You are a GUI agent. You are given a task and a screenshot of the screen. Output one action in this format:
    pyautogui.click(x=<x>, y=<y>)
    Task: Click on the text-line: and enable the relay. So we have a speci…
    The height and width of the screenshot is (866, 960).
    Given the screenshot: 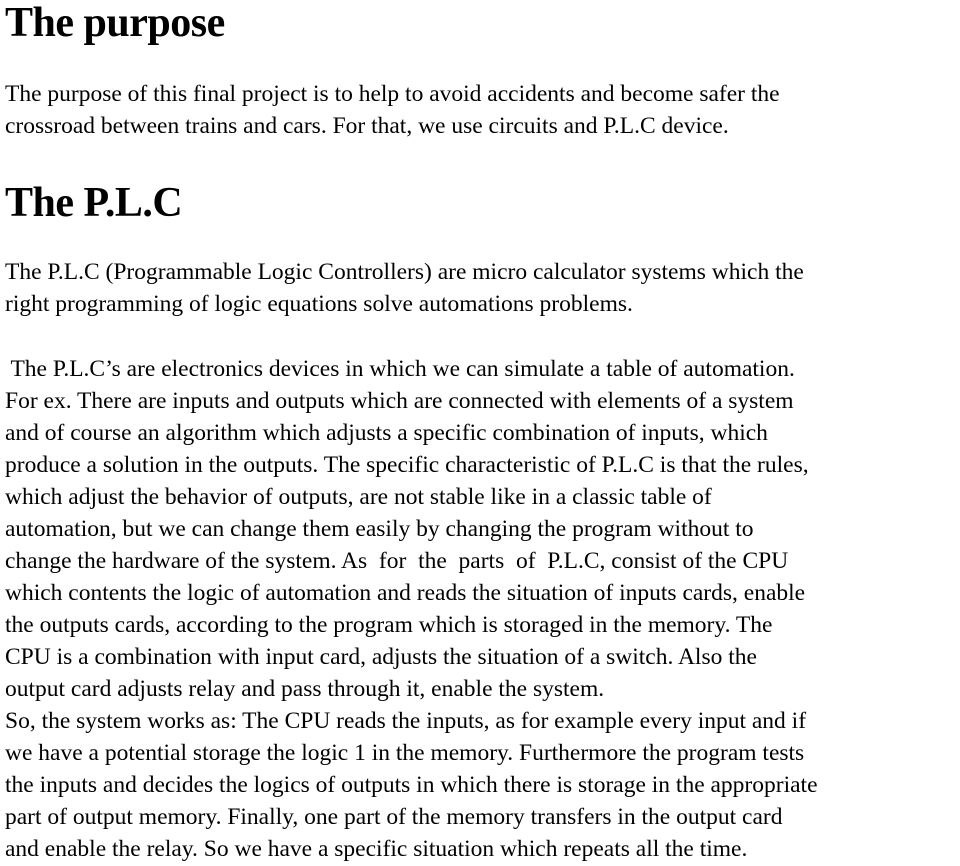 What is the action you would take?
    pyautogui.click(x=376, y=849)
    